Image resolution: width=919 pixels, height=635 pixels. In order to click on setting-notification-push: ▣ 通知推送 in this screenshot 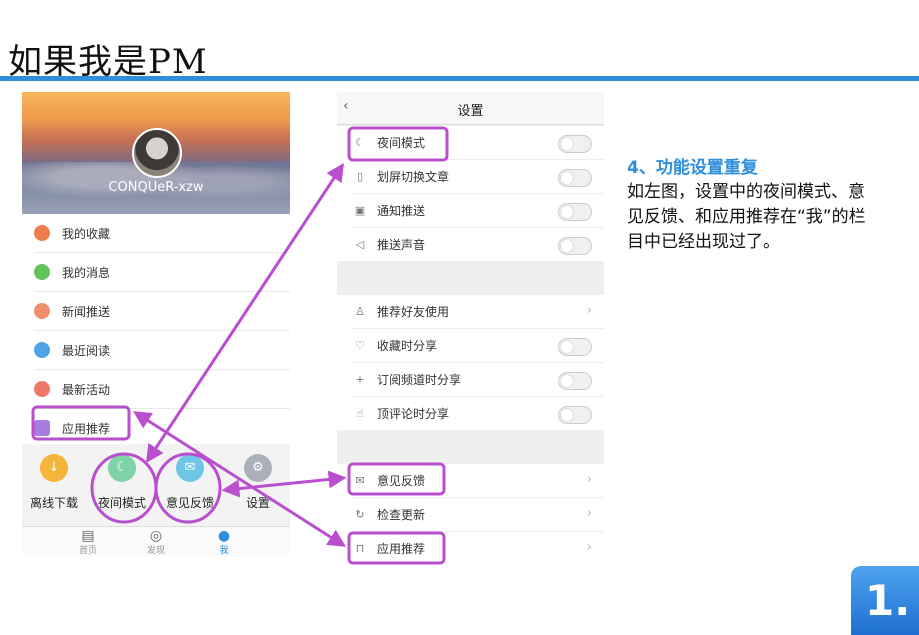, I will do `click(478, 211)`.